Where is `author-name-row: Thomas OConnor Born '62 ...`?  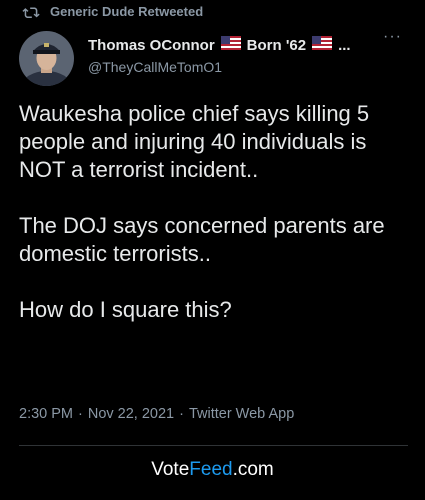 author-name-row: Thomas OConnor Born '62 ... is located at coordinates (219, 45).